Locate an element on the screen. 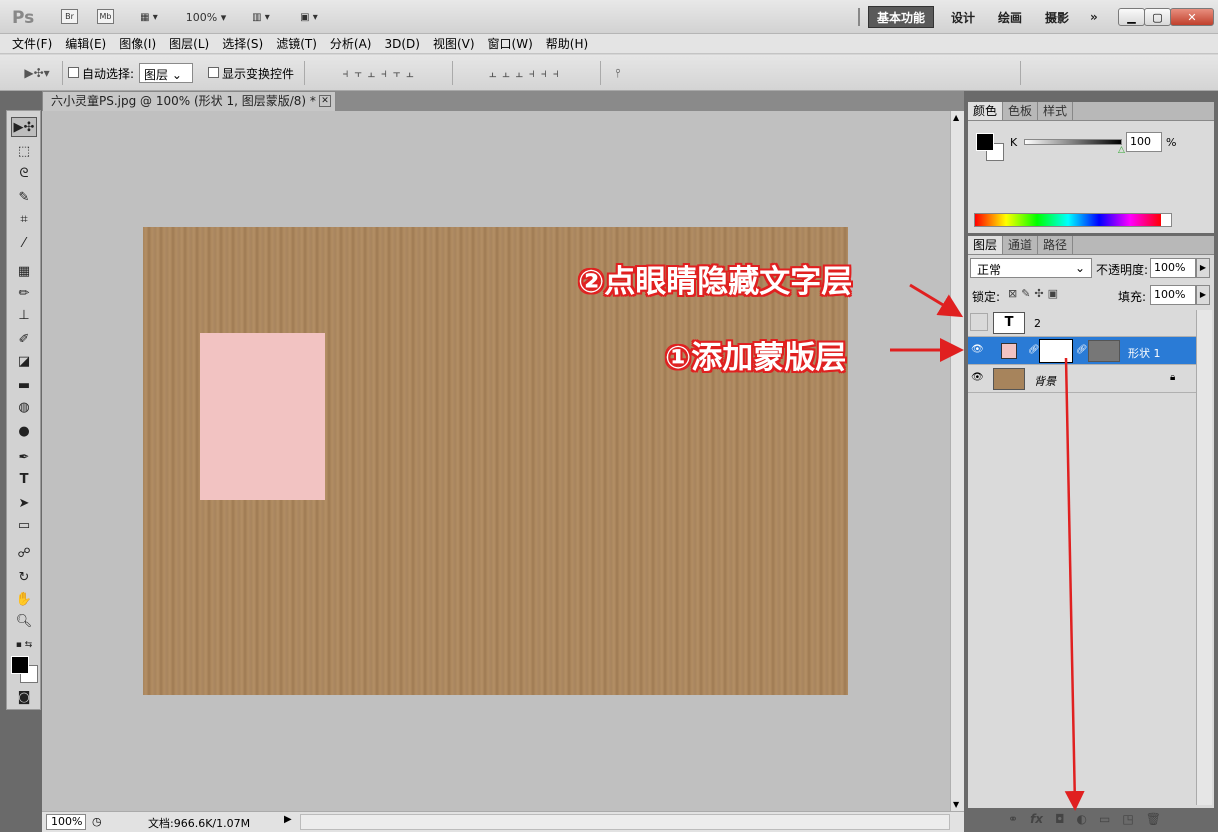  arrow-to-mask-button is located at coordinates (1074, 584).